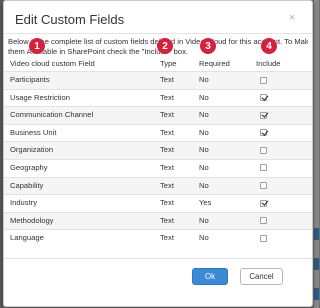 This screenshot has height=308, width=320. I want to click on table-row: Geography Text No, so click(158, 167).